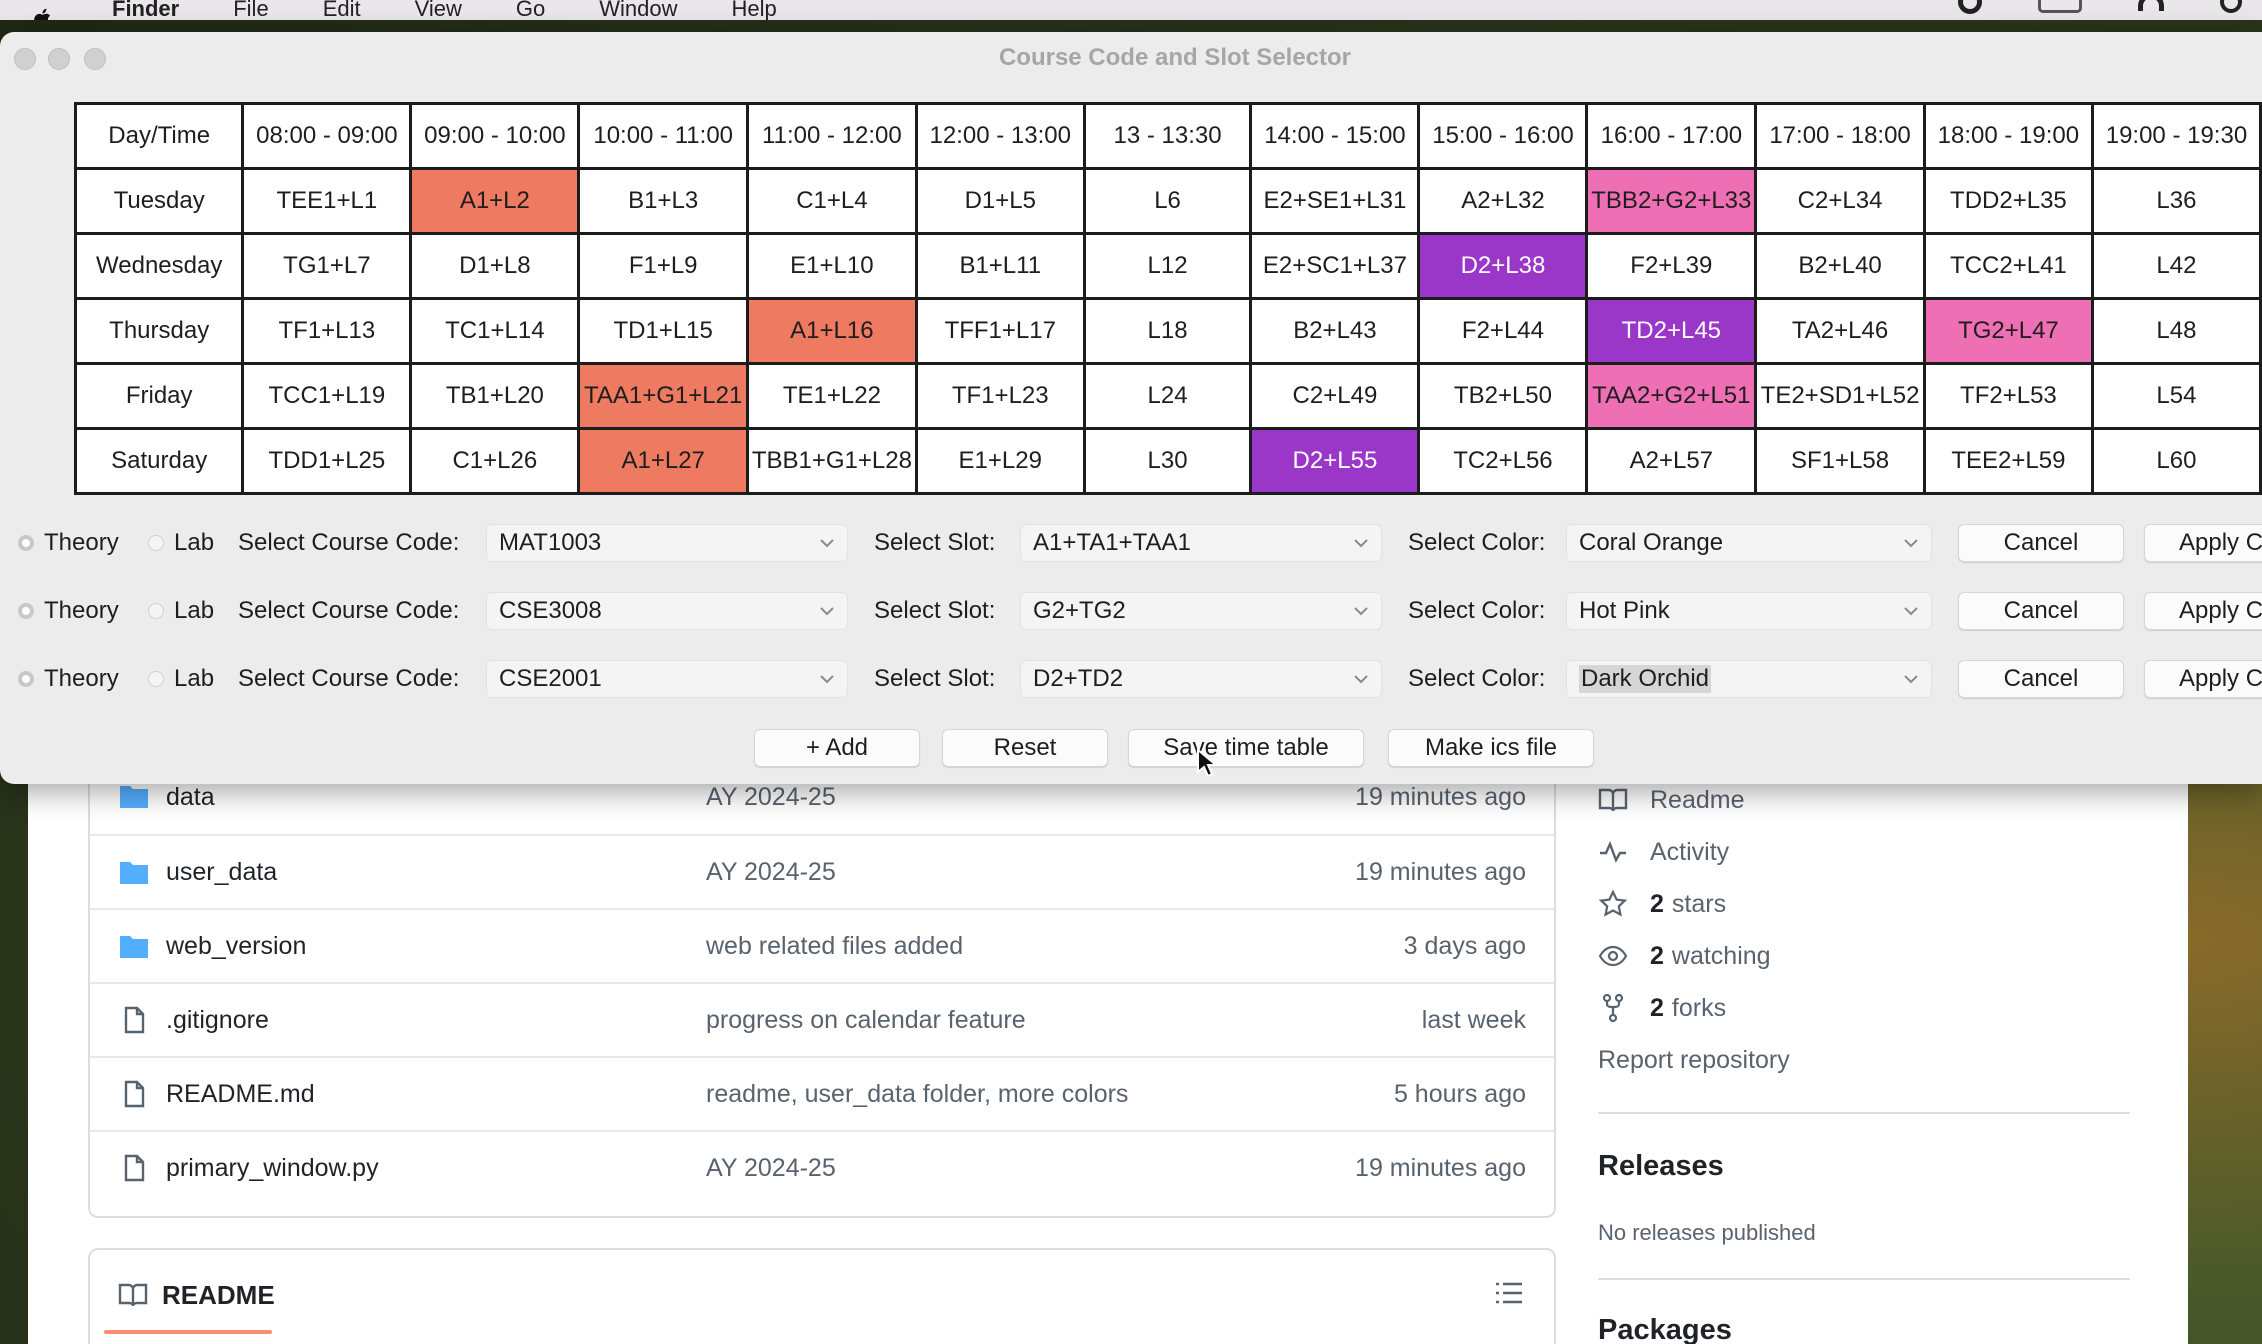  I want to click on packages-heading: Packages, so click(1665, 1329).